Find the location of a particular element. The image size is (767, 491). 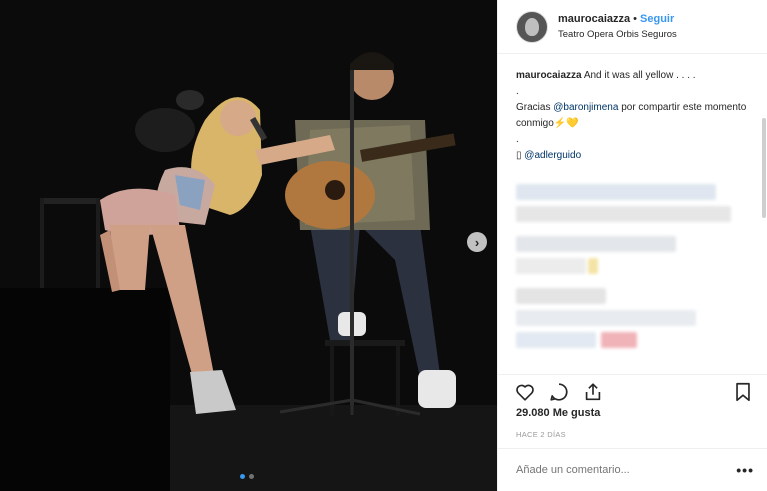

comment-input is located at coordinates (626, 470).